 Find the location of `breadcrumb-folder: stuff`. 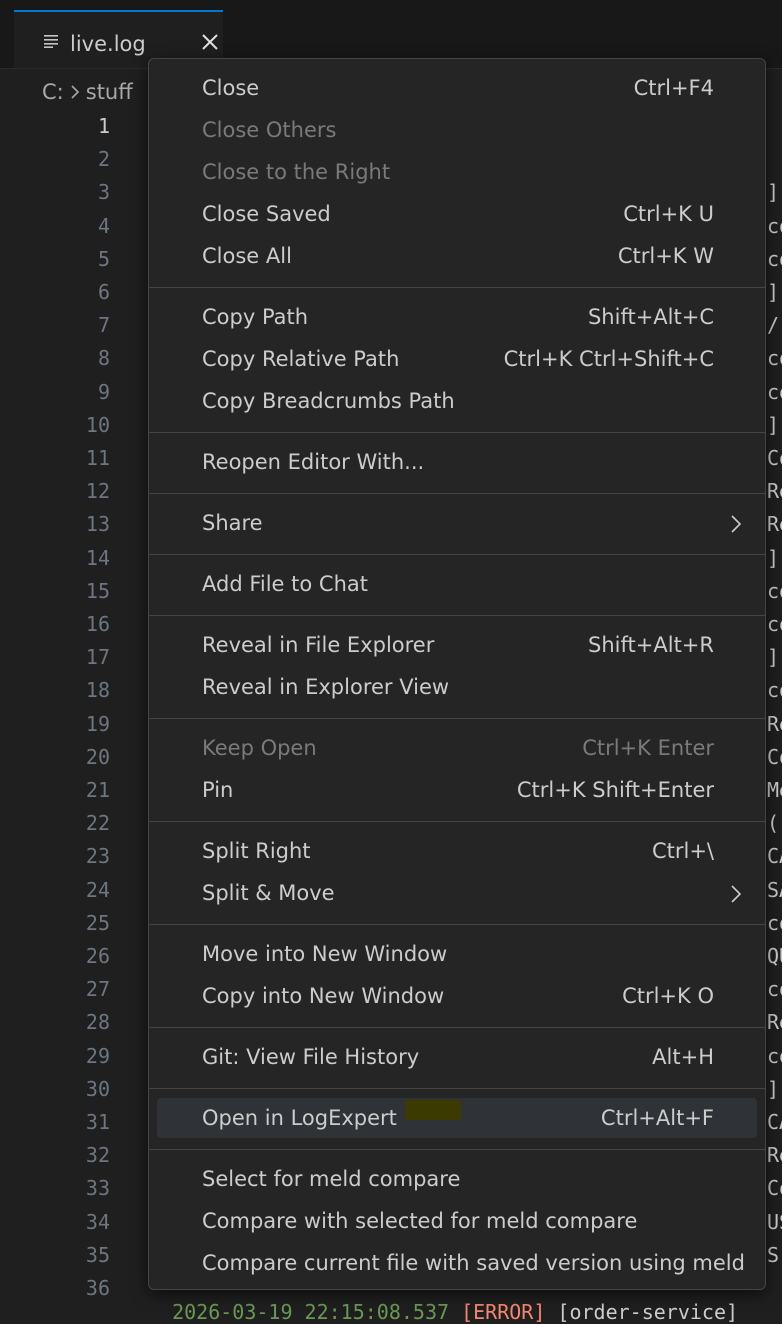

breadcrumb-folder: stuff is located at coordinates (109, 92).